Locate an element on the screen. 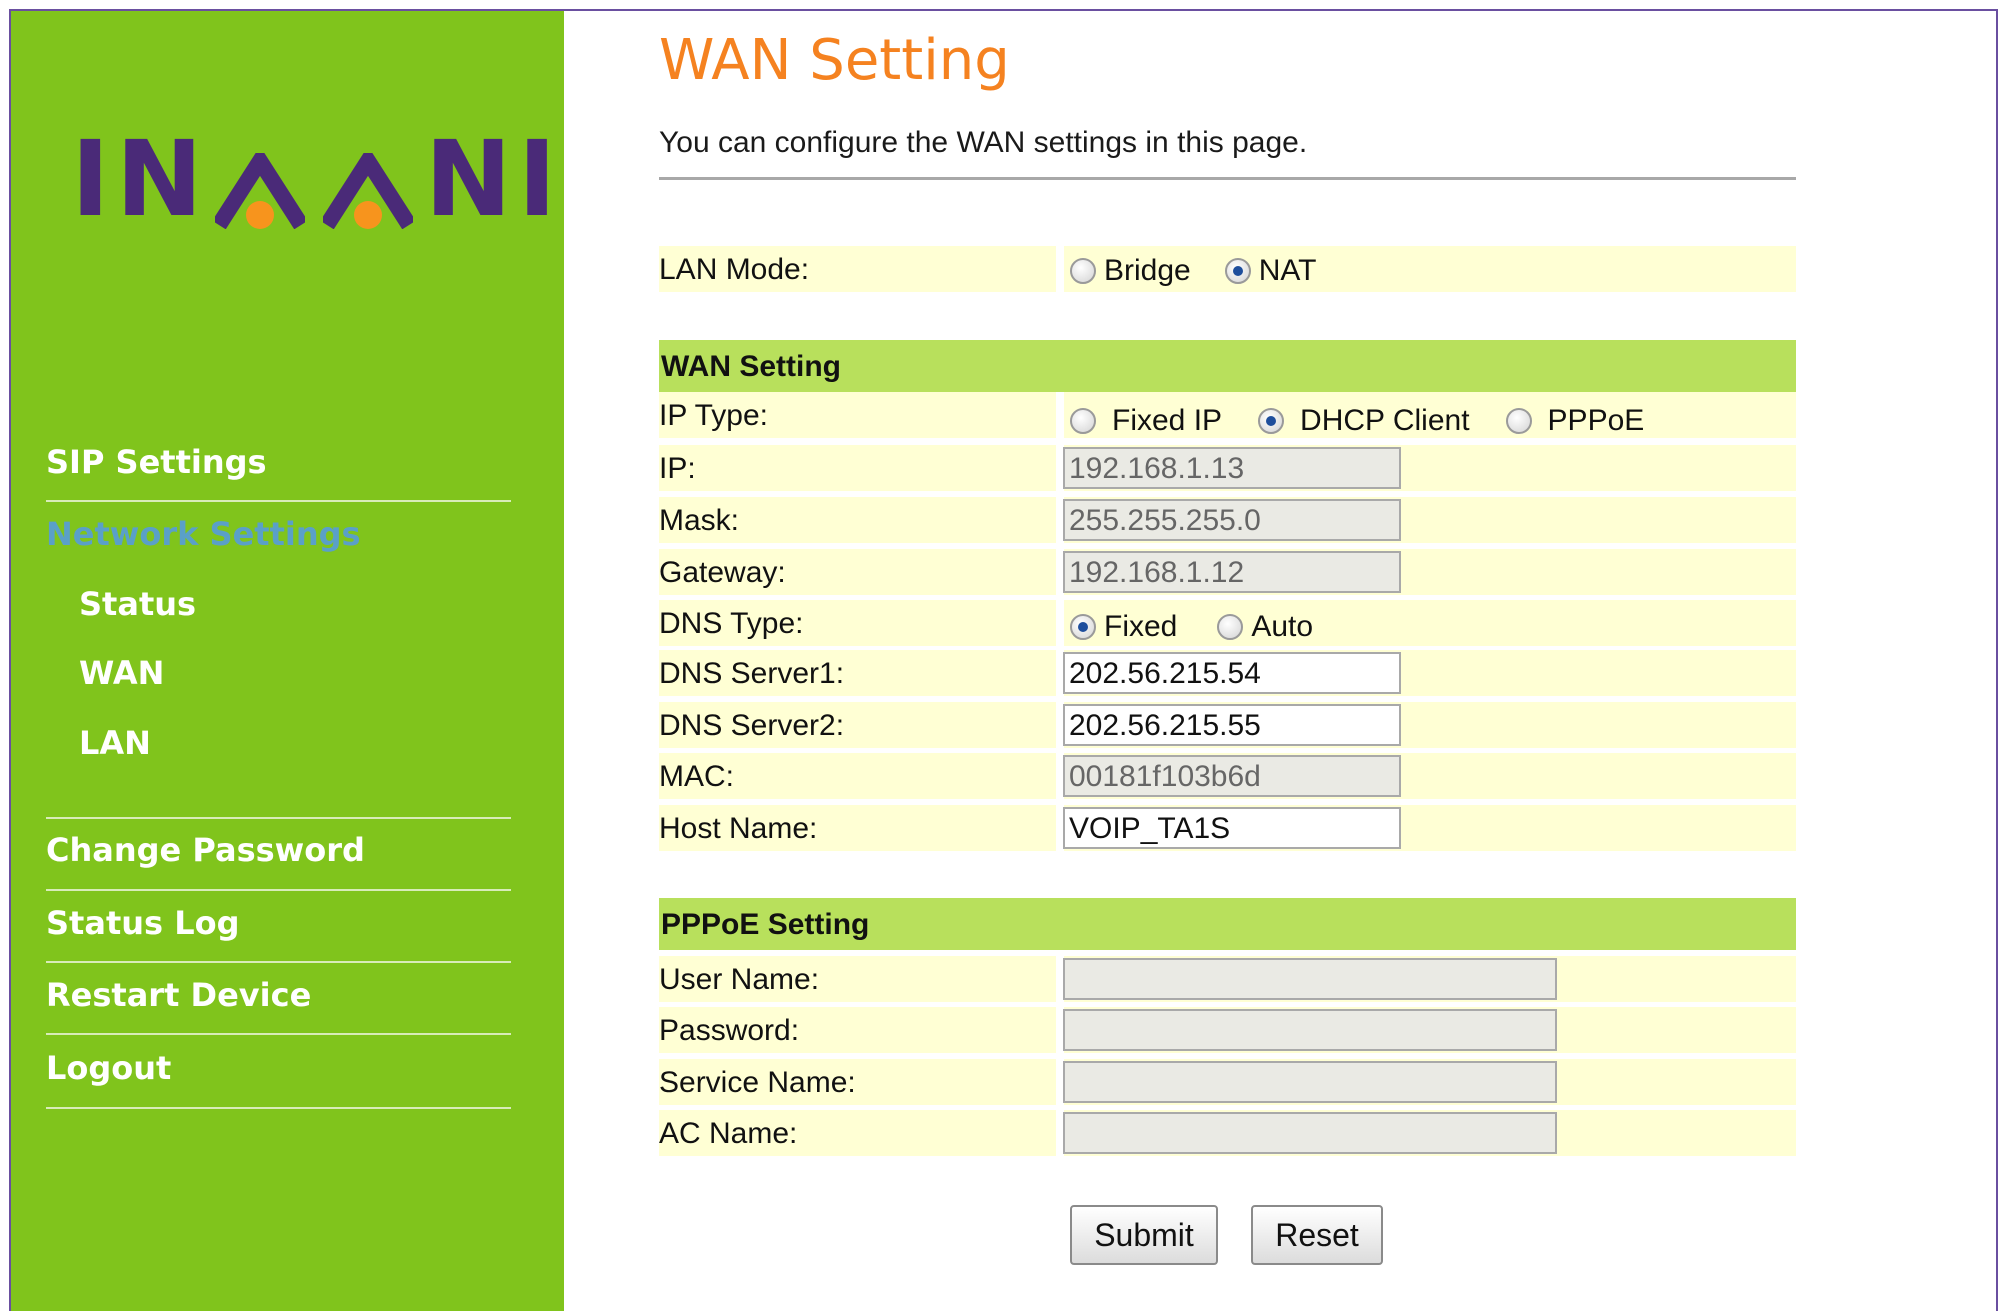 This screenshot has width=2009, height=1311. sidebar-item-status: Status is located at coordinates (137, 604).